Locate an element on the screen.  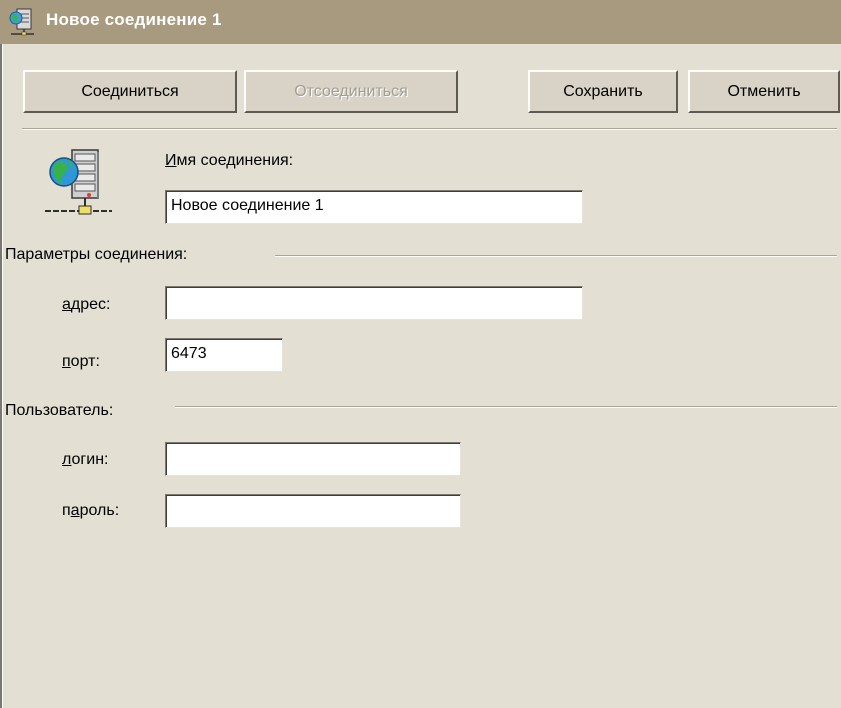
window-left-border-highlight is located at coordinates (2, 376).